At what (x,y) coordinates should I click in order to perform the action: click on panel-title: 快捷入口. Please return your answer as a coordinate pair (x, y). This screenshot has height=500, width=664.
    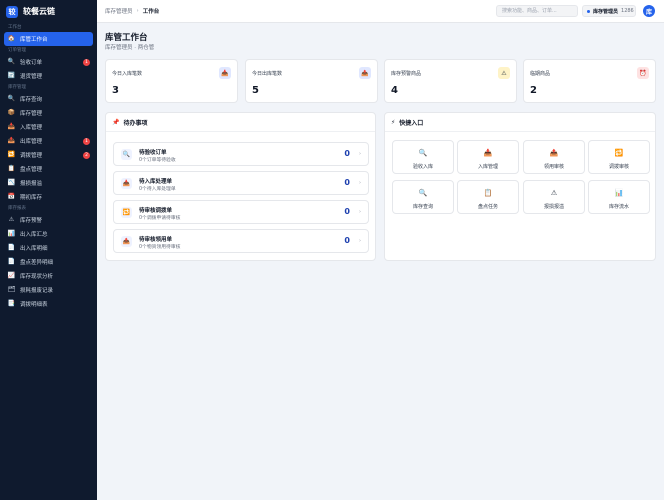
    Looking at the image, I should click on (411, 123).